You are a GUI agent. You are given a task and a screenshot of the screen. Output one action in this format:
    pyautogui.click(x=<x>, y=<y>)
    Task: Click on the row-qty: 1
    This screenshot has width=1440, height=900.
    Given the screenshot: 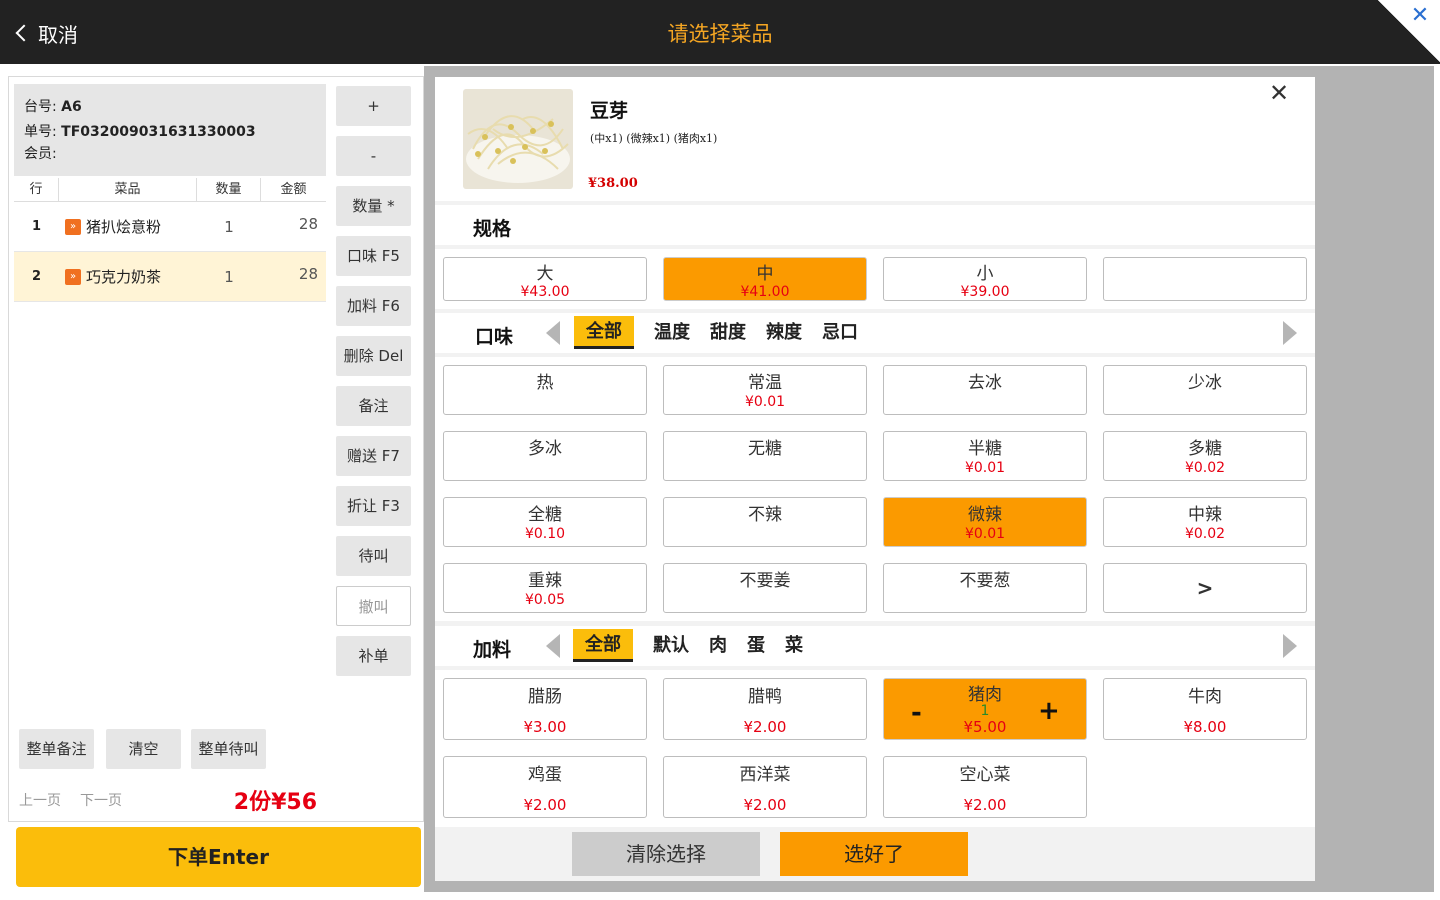 What is the action you would take?
    pyautogui.click(x=229, y=226)
    